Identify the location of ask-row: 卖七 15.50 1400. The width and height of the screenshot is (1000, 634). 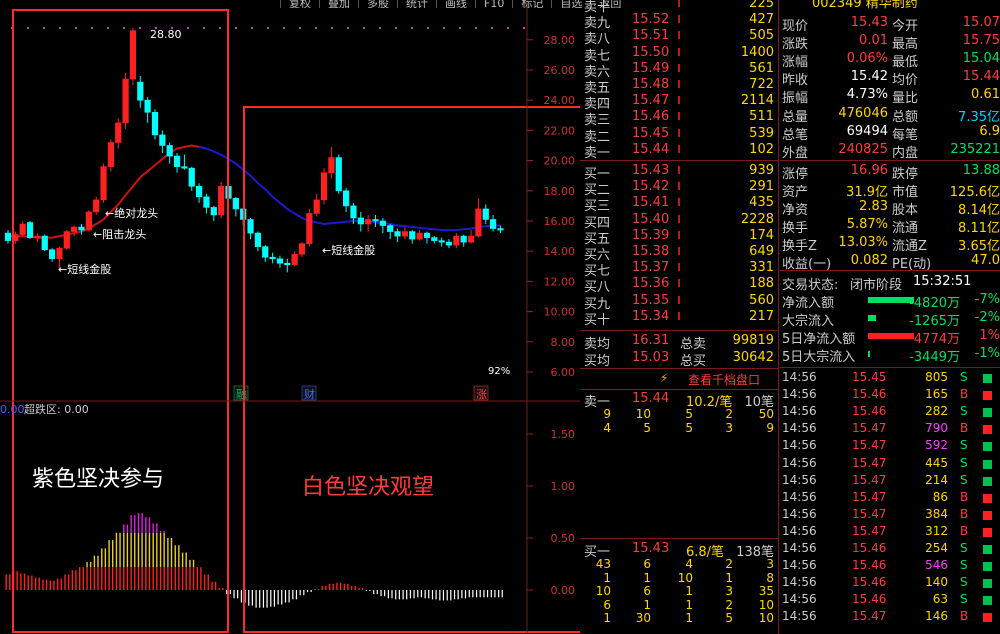
(679, 54).